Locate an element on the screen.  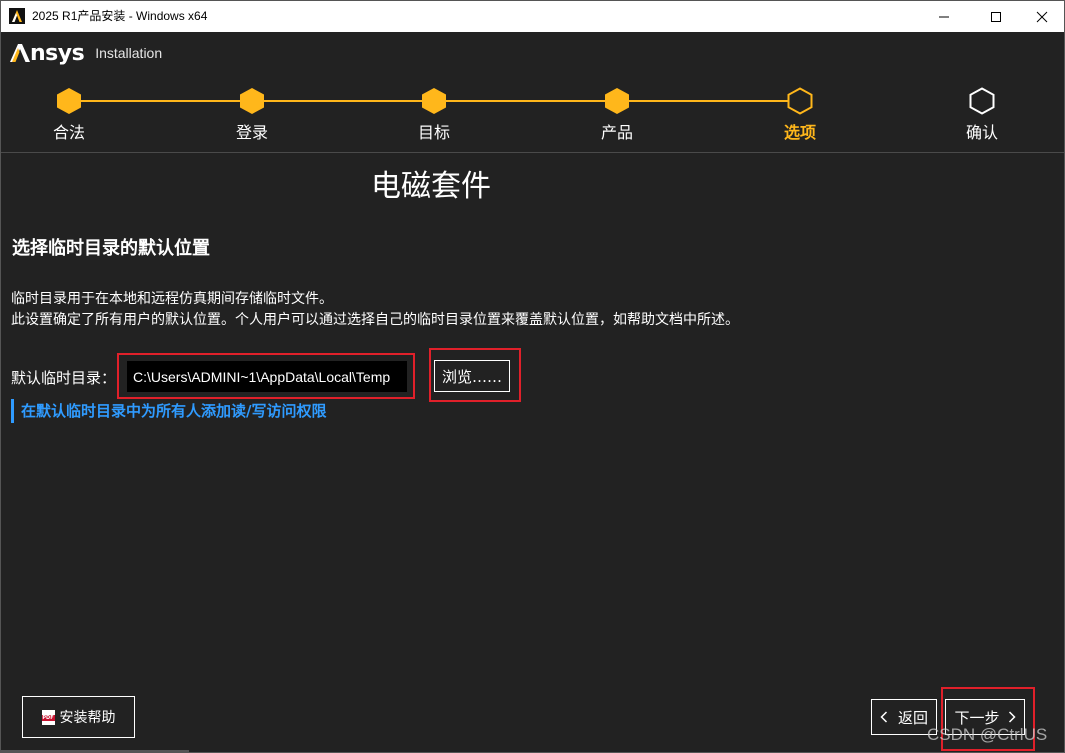
pdf-icon: PDF is located at coordinates (48, 717).